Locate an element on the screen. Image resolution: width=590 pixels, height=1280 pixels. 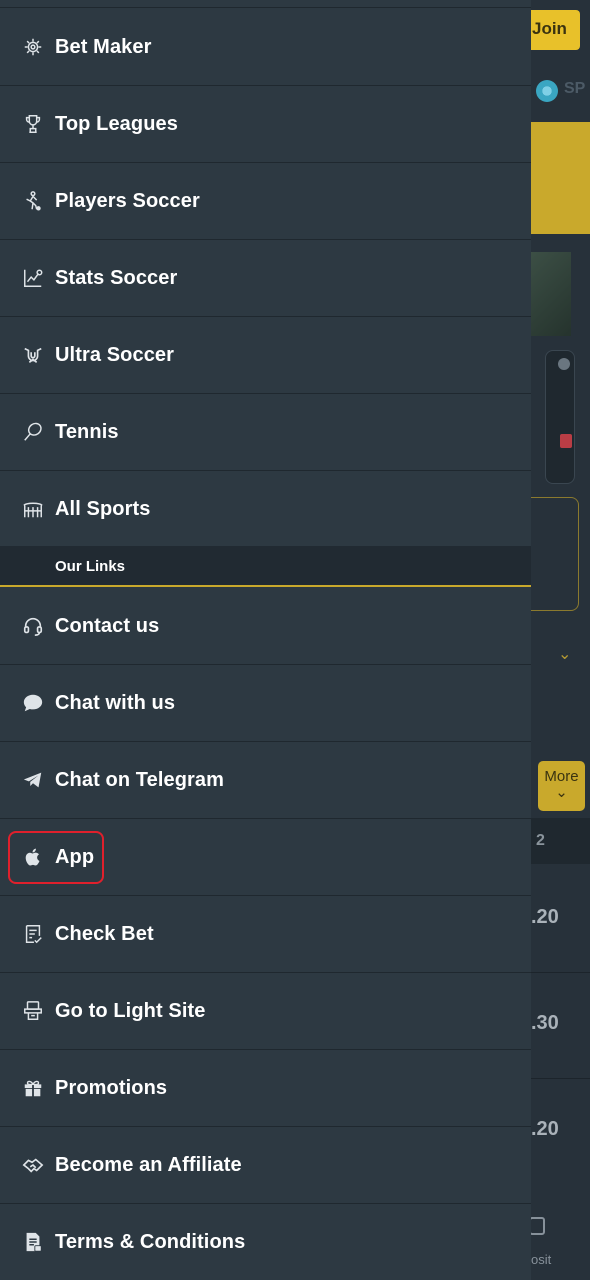
menu-item-app: App is located at coordinates (265, 857).